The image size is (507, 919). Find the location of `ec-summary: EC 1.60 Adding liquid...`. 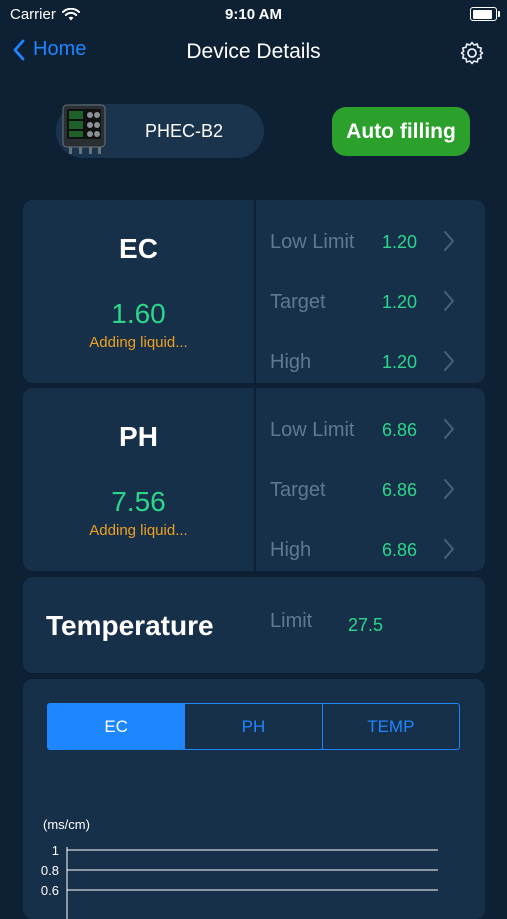

ec-summary: EC 1.60 Adding liquid... is located at coordinates (138, 291).